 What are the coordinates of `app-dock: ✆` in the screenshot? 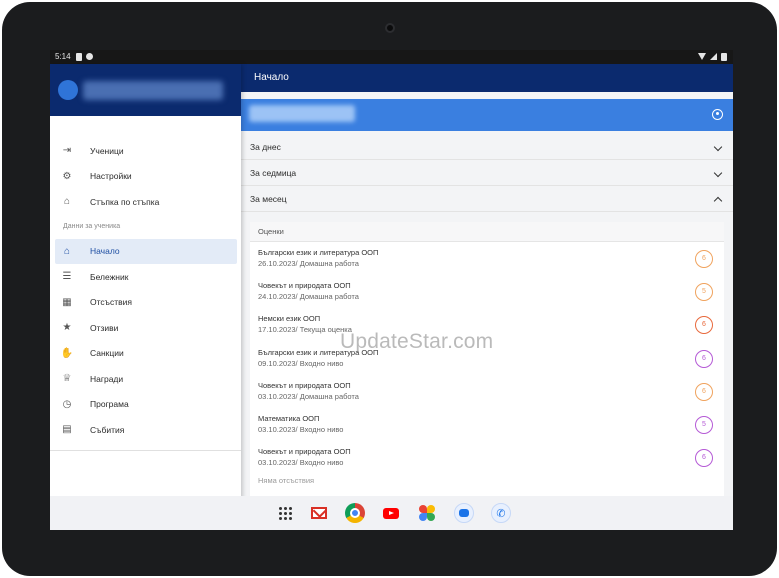 It's located at (391, 513).